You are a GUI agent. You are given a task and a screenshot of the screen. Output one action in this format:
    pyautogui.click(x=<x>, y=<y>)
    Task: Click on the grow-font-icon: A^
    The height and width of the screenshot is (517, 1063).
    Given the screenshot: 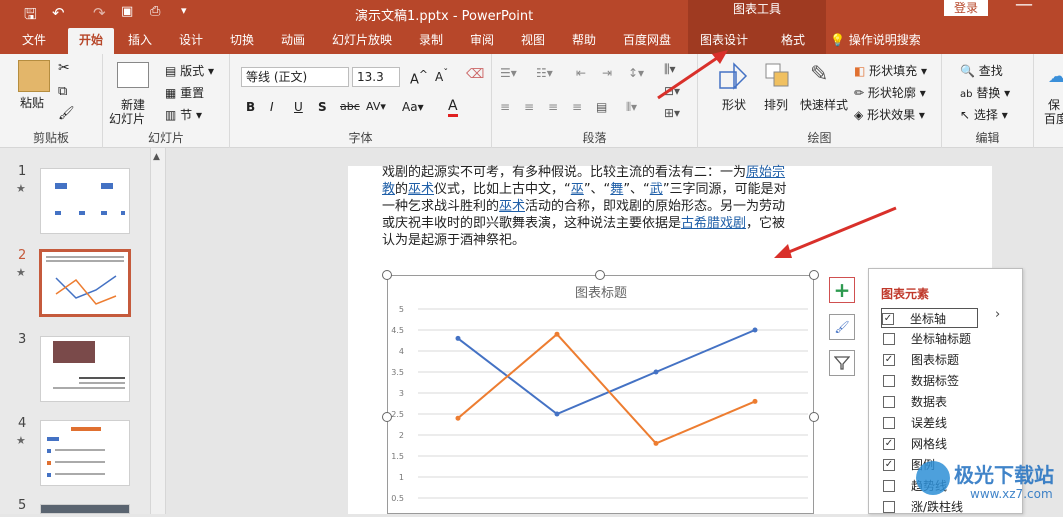 What is the action you would take?
    pyautogui.click(x=419, y=77)
    